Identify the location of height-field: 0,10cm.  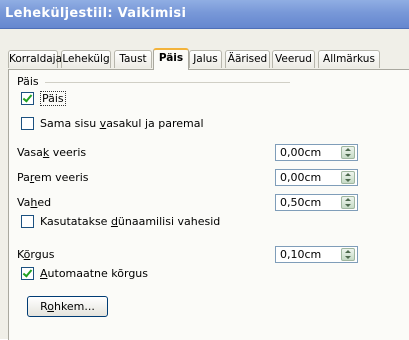
(316, 254).